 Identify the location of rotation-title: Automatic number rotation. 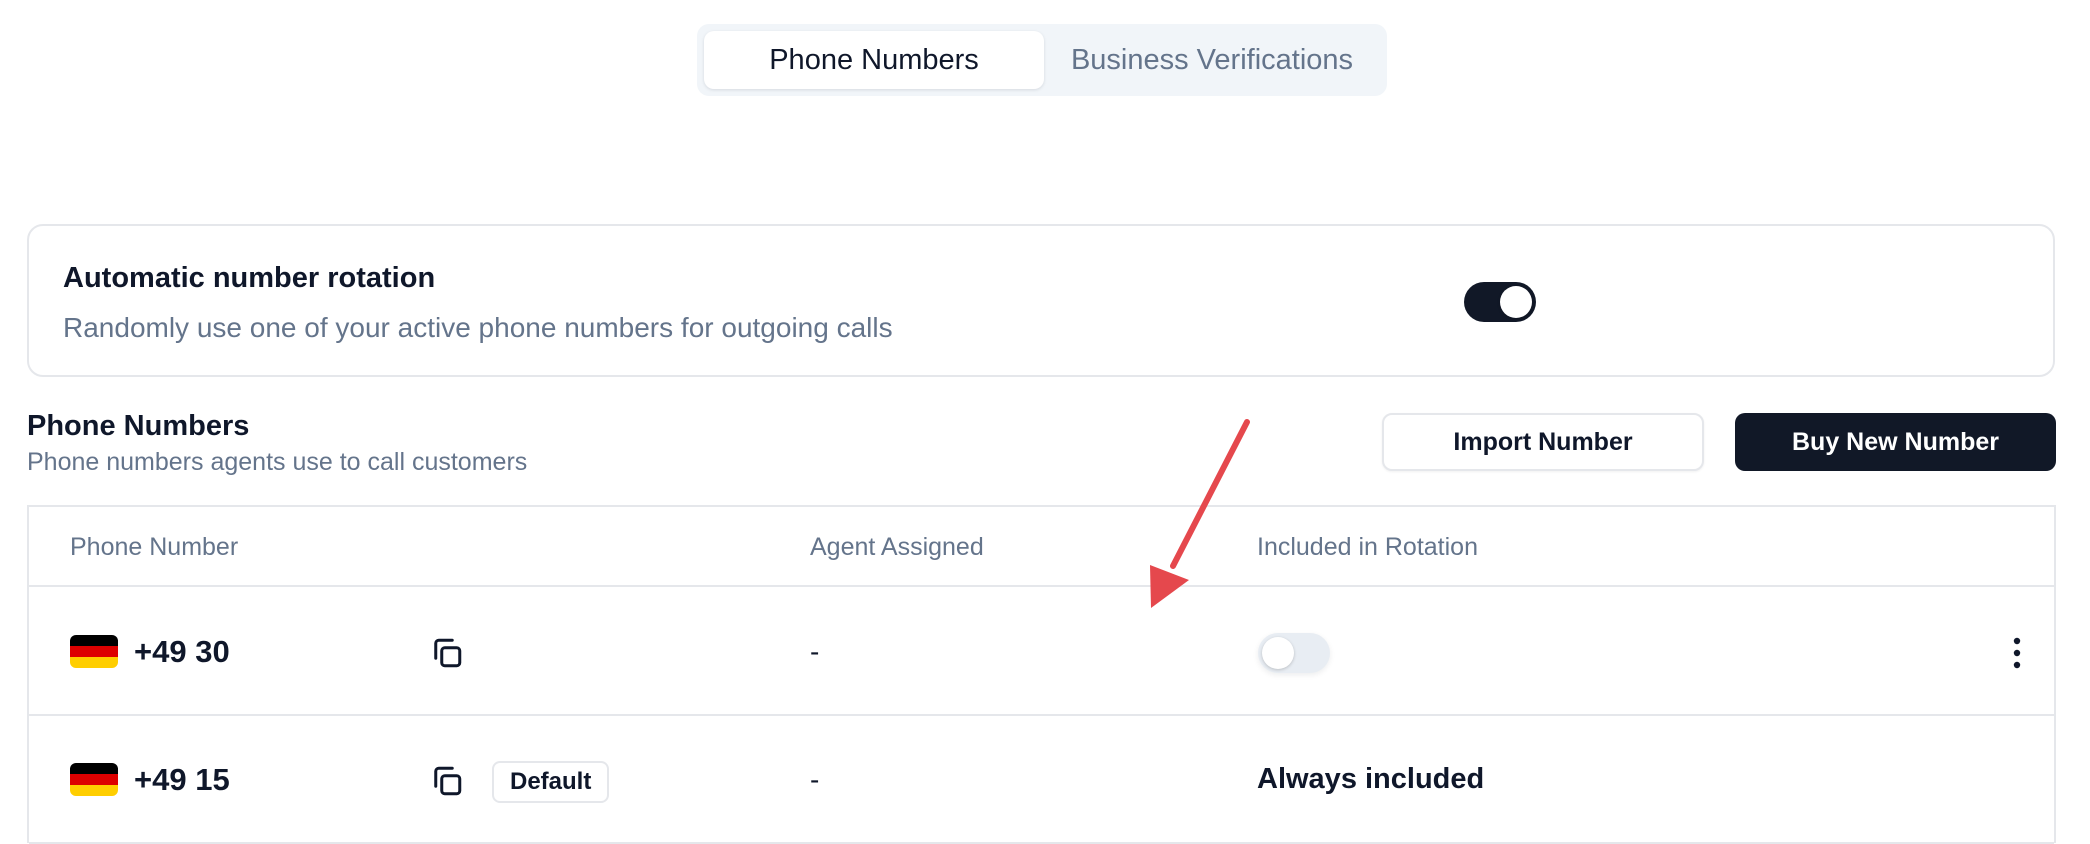
(249, 278).